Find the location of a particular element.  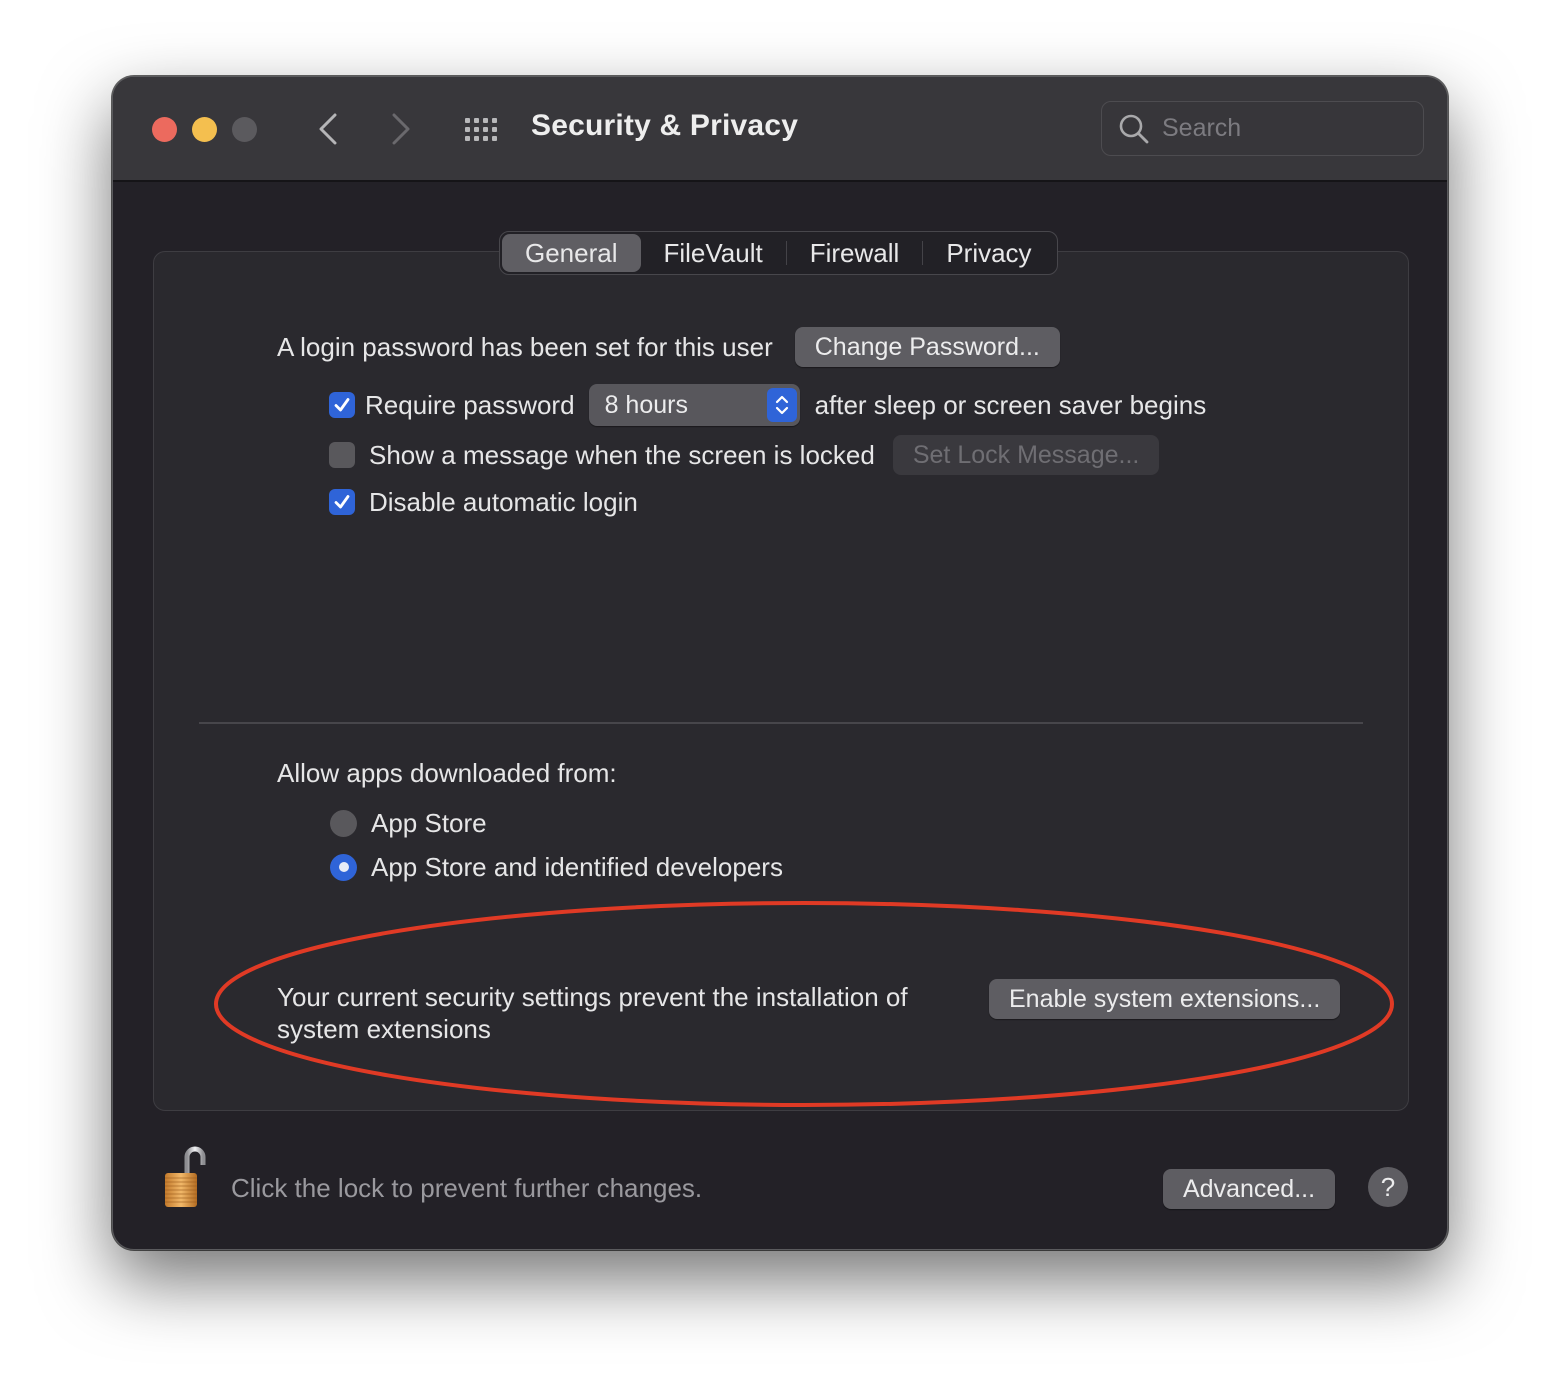

search-field is located at coordinates (1262, 128).